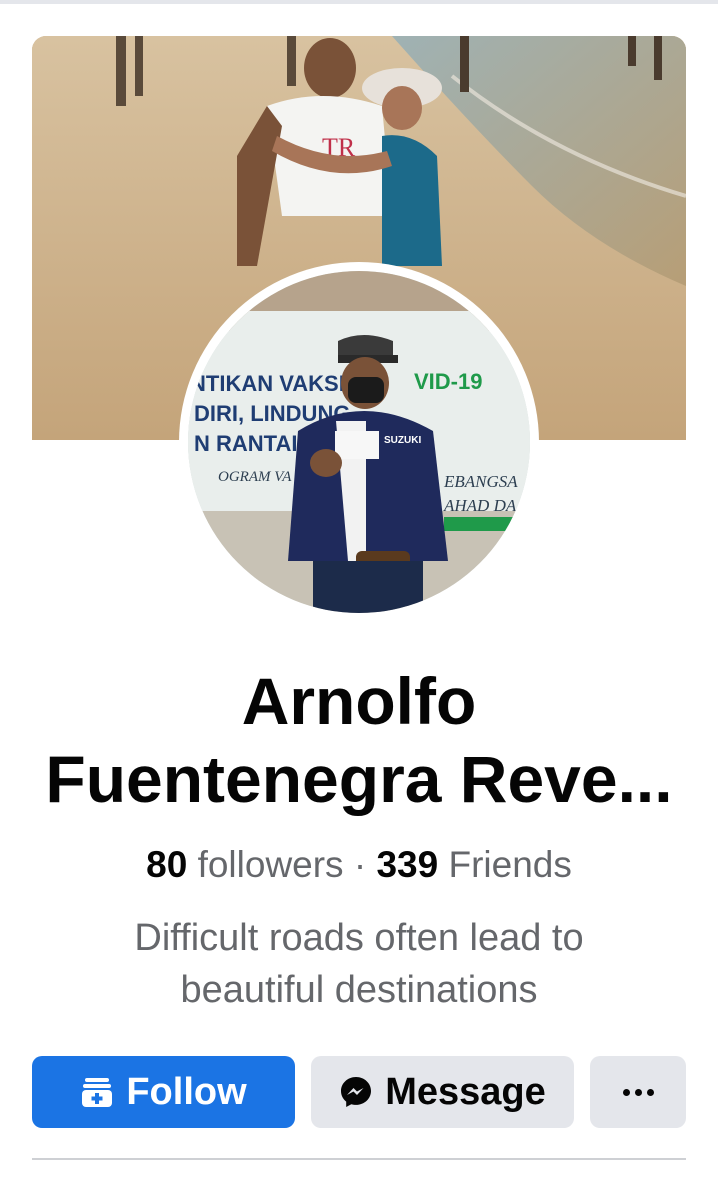 The image size is (718, 1200). I want to click on friends-label: Friends, so click(509, 864).